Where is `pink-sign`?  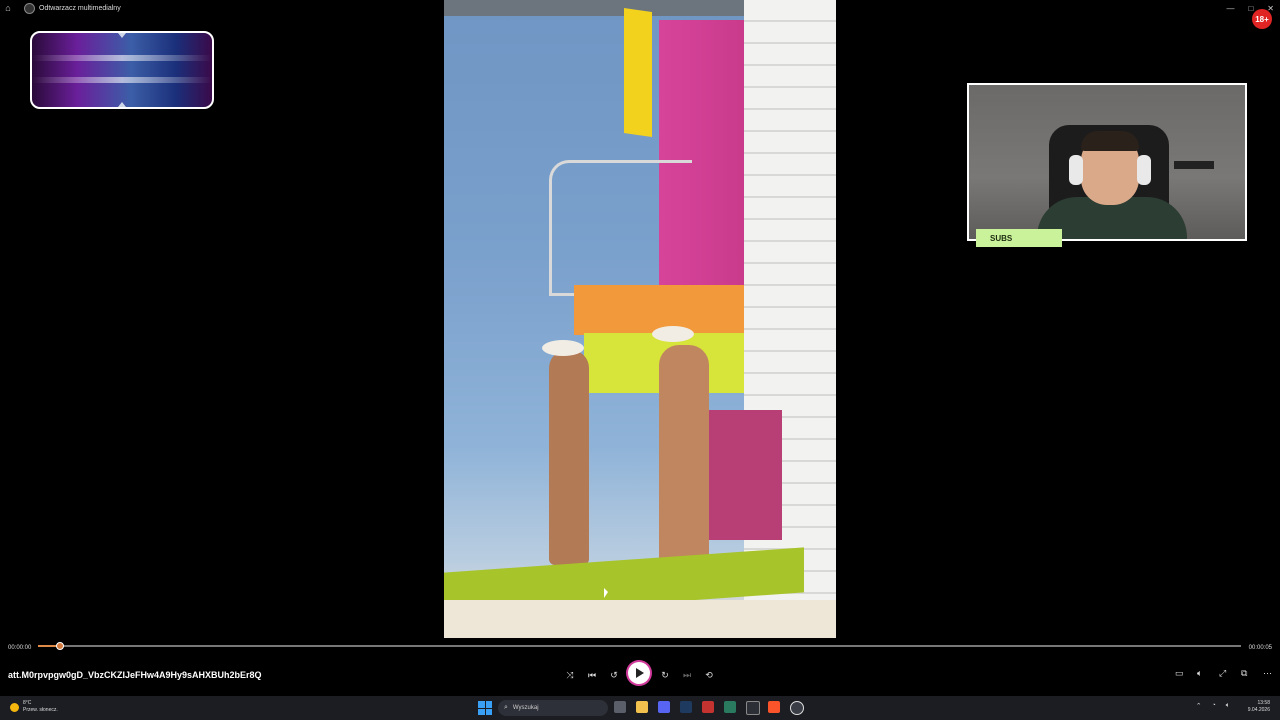
pink-sign is located at coordinates (742, 475).